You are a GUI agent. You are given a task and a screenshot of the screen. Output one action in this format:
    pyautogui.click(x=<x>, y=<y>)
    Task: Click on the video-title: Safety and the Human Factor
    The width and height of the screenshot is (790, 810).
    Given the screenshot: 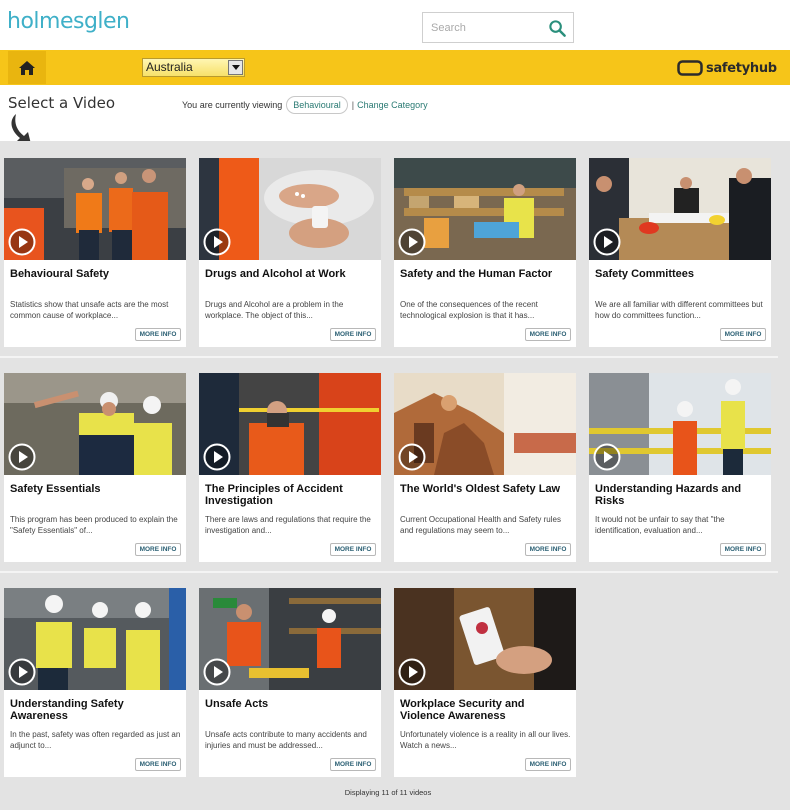 What is the action you would take?
    pyautogui.click(x=486, y=274)
    